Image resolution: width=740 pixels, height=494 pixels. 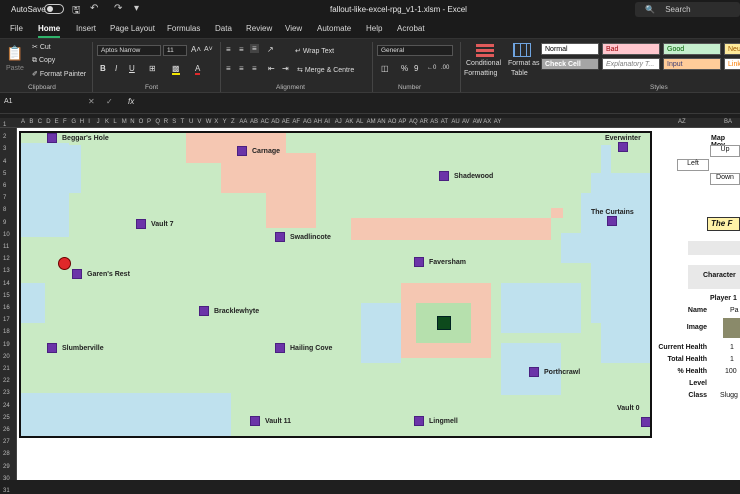 What do you see at coordinates (570, 49) in the screenshot?
I see `style-normal: Normal` at bounding box center [570, 49].